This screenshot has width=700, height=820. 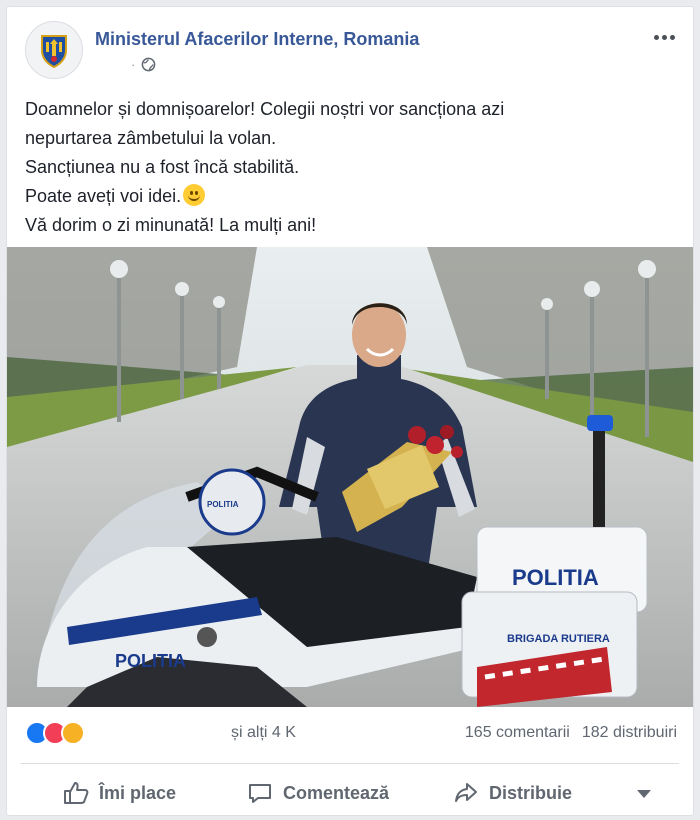 I want to click on comment-label: Comentează, so click(x=336, y=792).